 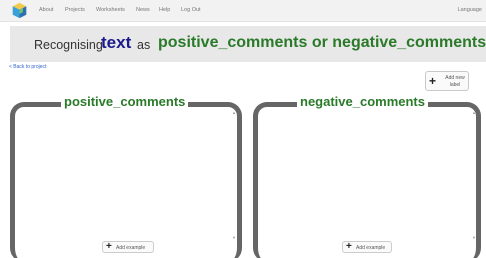 I want to click on add-example-button-negative: + Add example, so click(x=367, y=247).